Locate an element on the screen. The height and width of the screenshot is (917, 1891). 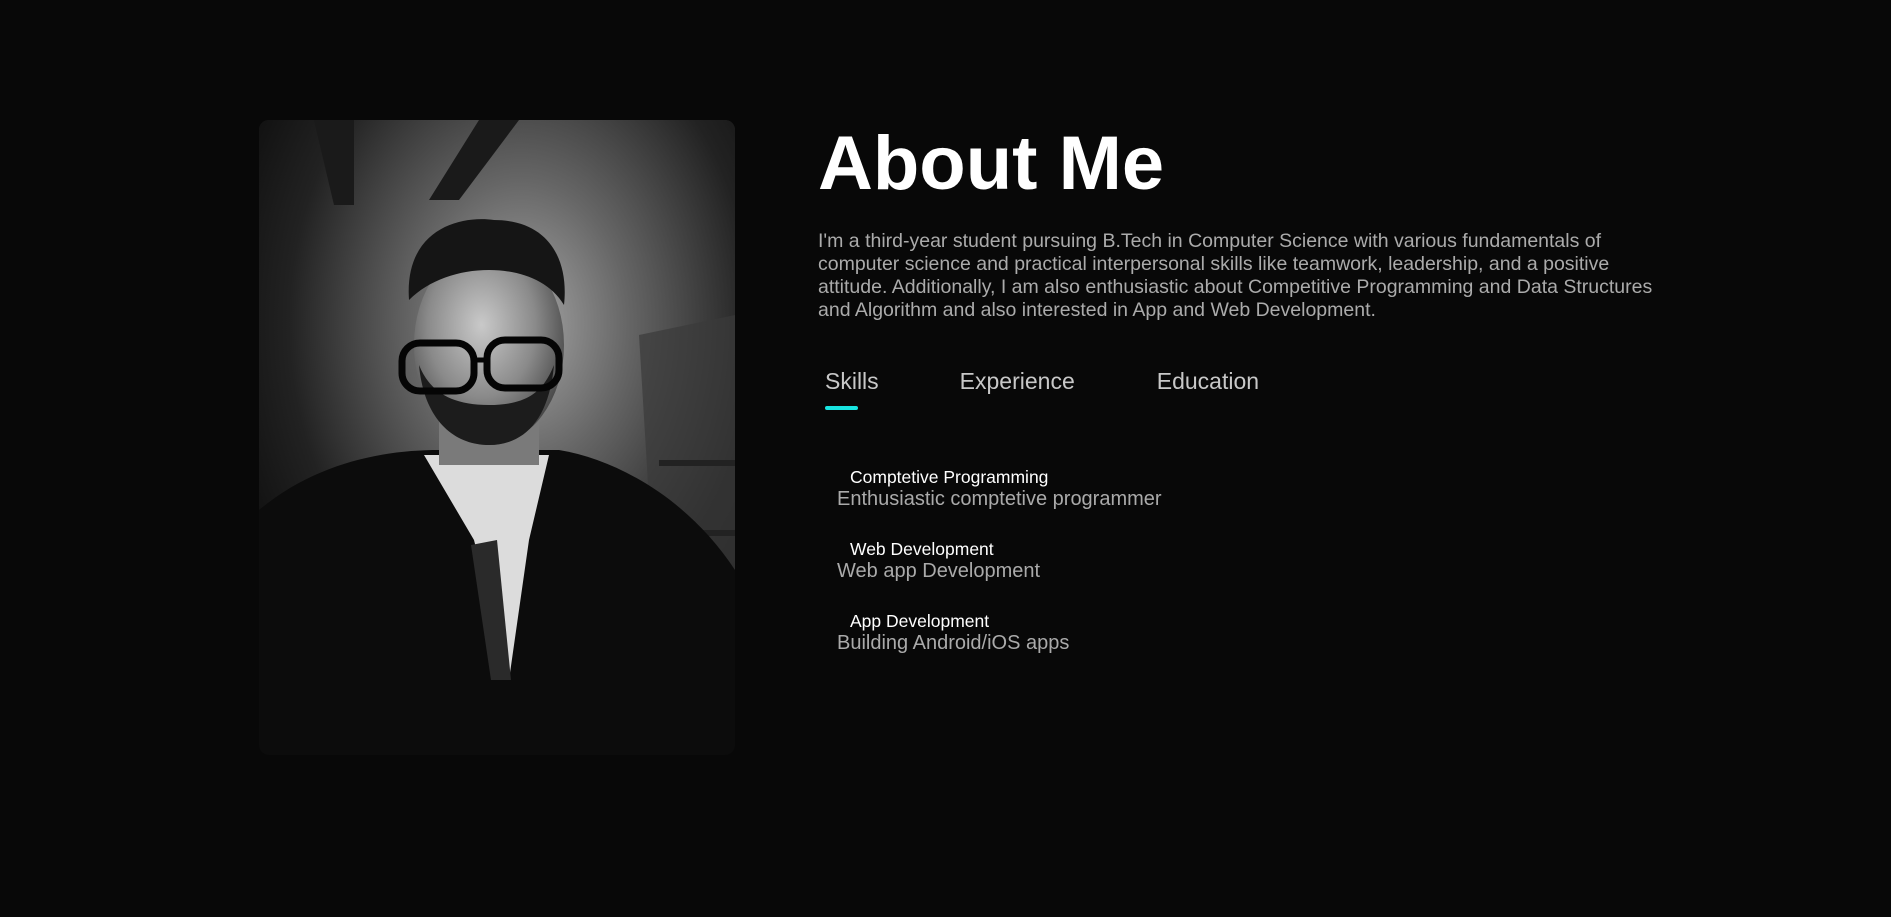
active-tab-indicator is located at coordinates (841, 408).